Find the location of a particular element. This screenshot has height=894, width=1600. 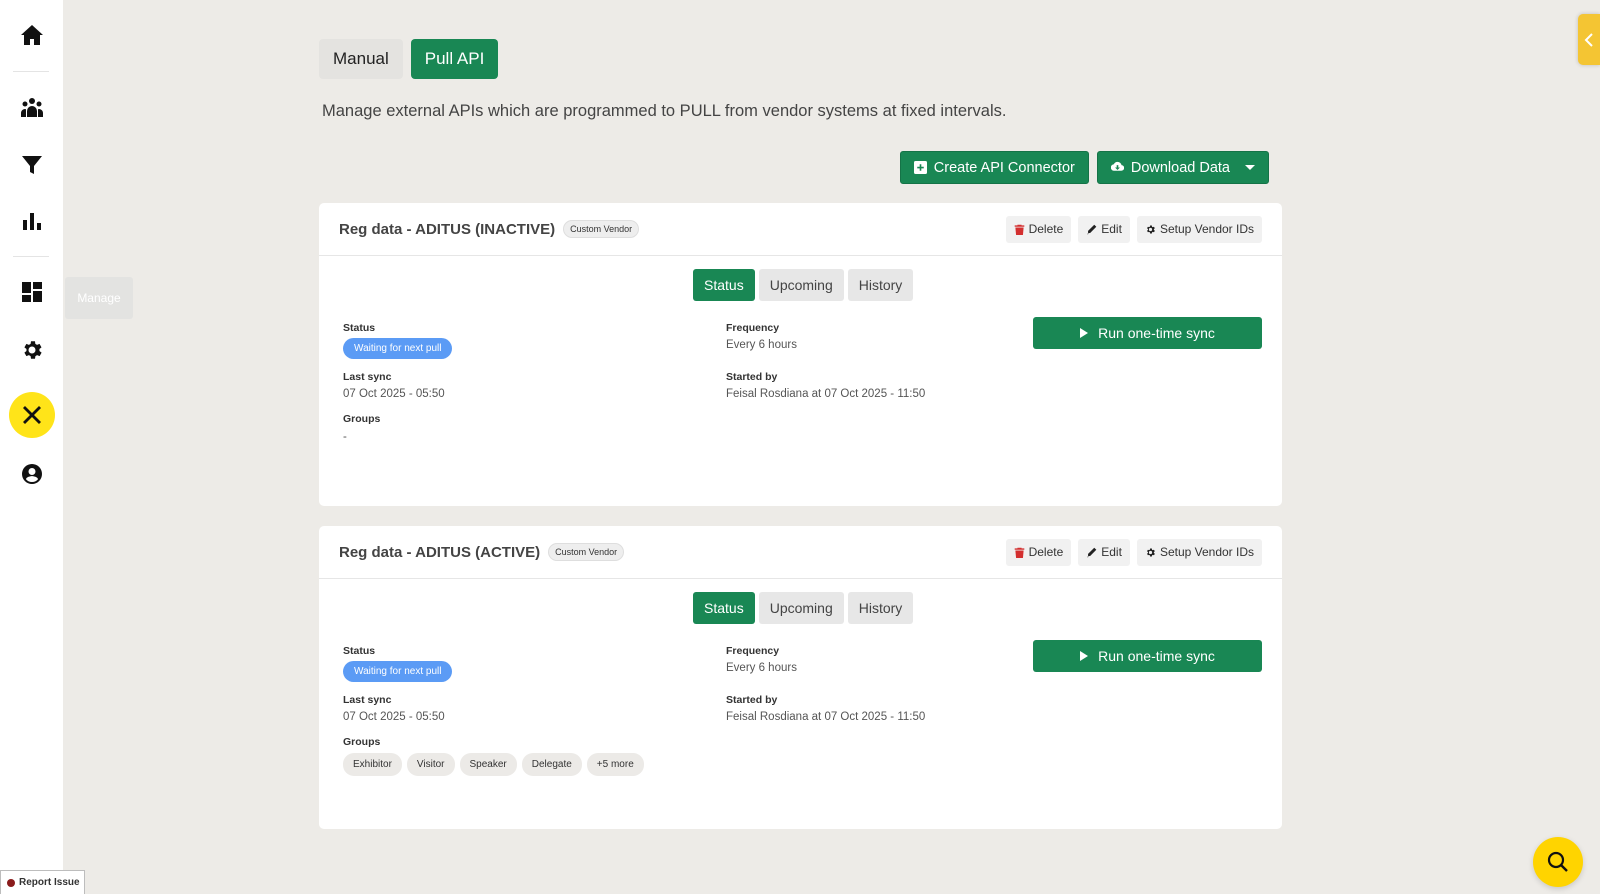

caret-down-icon is located at coordinates (1250, 167).